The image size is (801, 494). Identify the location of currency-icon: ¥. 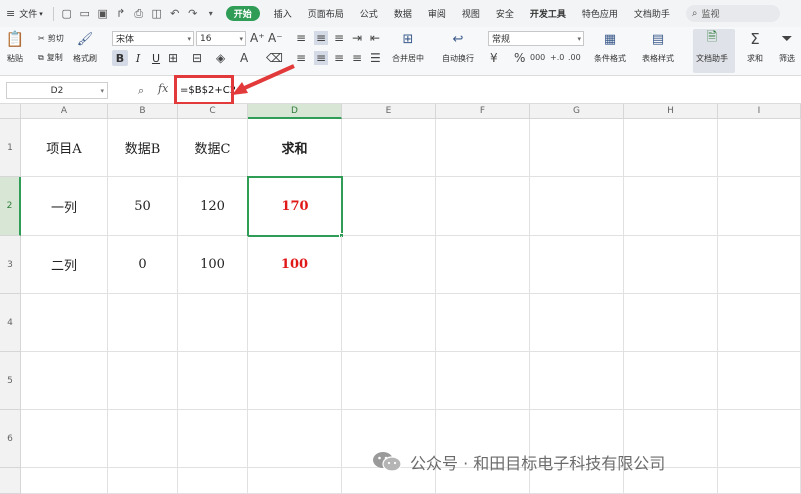
(494, 58).